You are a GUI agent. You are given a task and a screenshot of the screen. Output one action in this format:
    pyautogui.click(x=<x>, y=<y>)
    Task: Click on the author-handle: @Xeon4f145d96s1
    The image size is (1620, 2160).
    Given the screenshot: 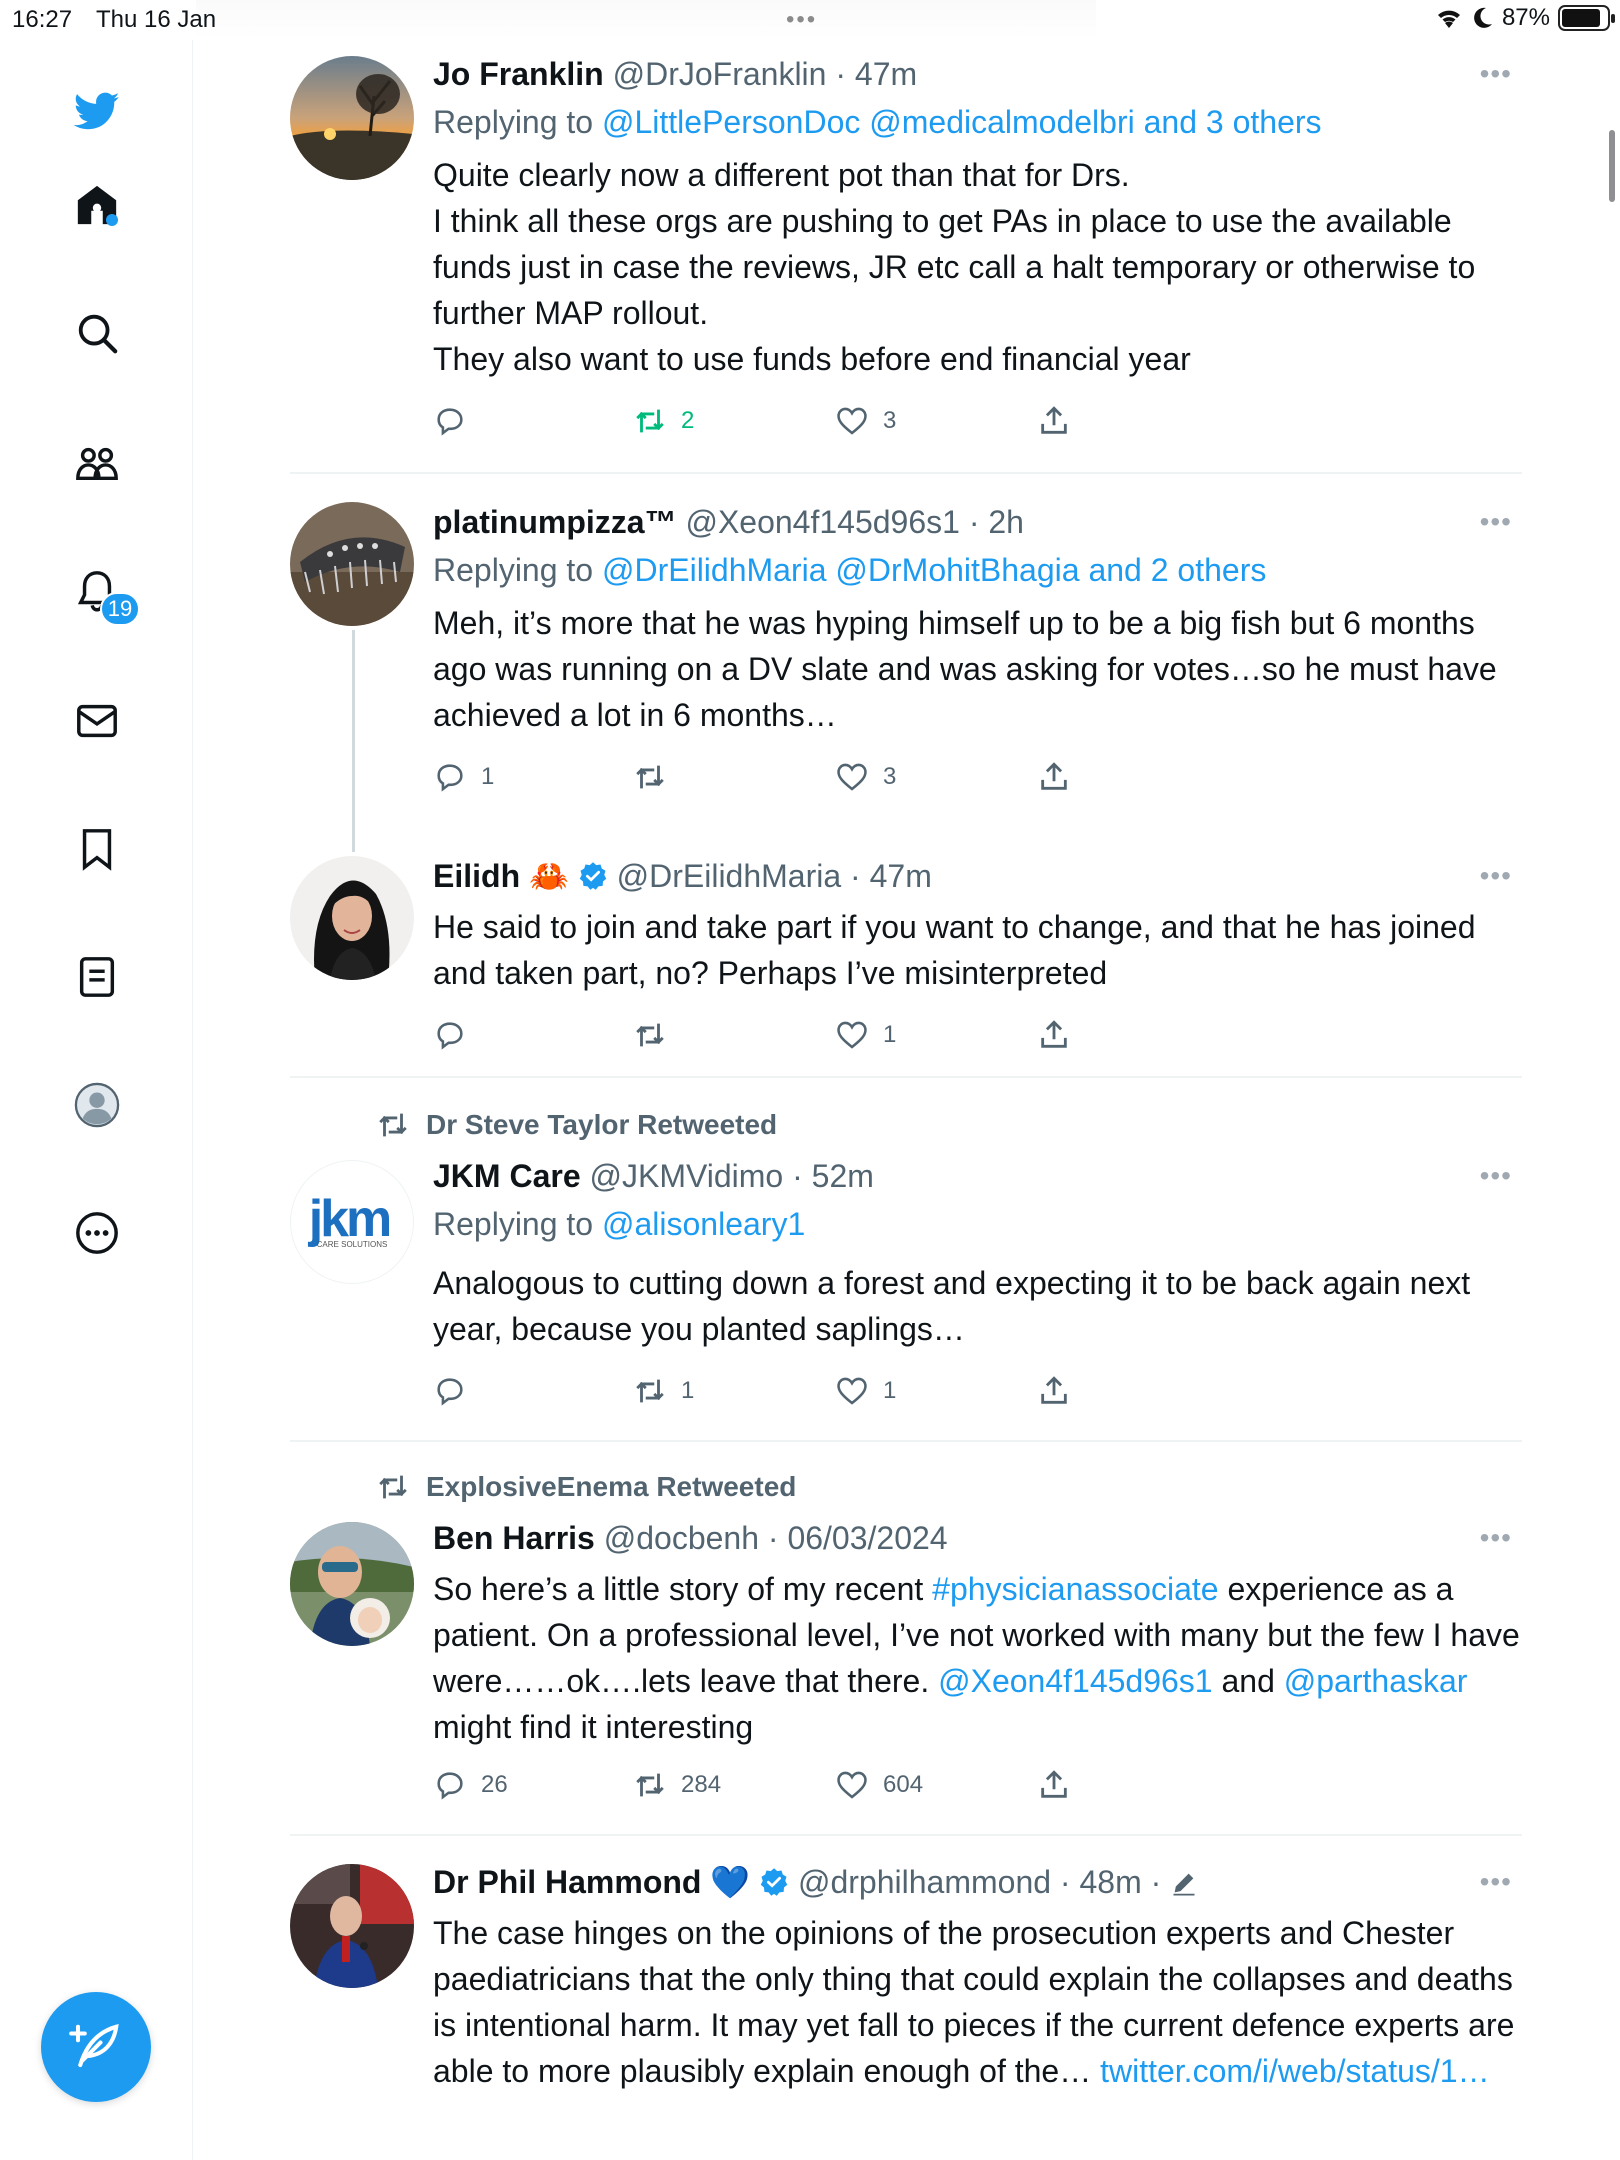 What is the action you would take?
    pyautogui.click(x=822, y=522)
    